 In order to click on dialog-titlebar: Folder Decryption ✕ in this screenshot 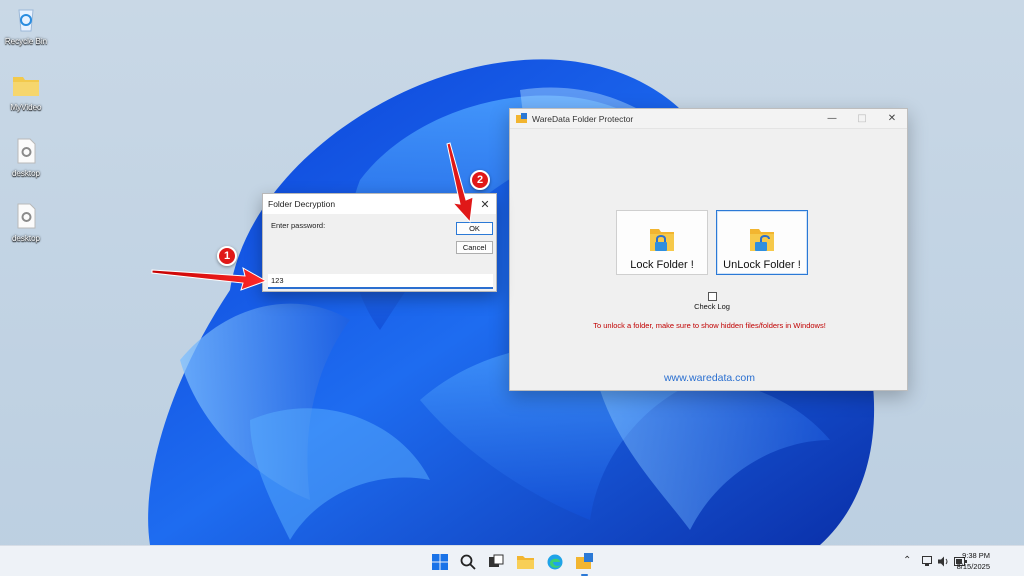, I will do `click(379, 204)`.